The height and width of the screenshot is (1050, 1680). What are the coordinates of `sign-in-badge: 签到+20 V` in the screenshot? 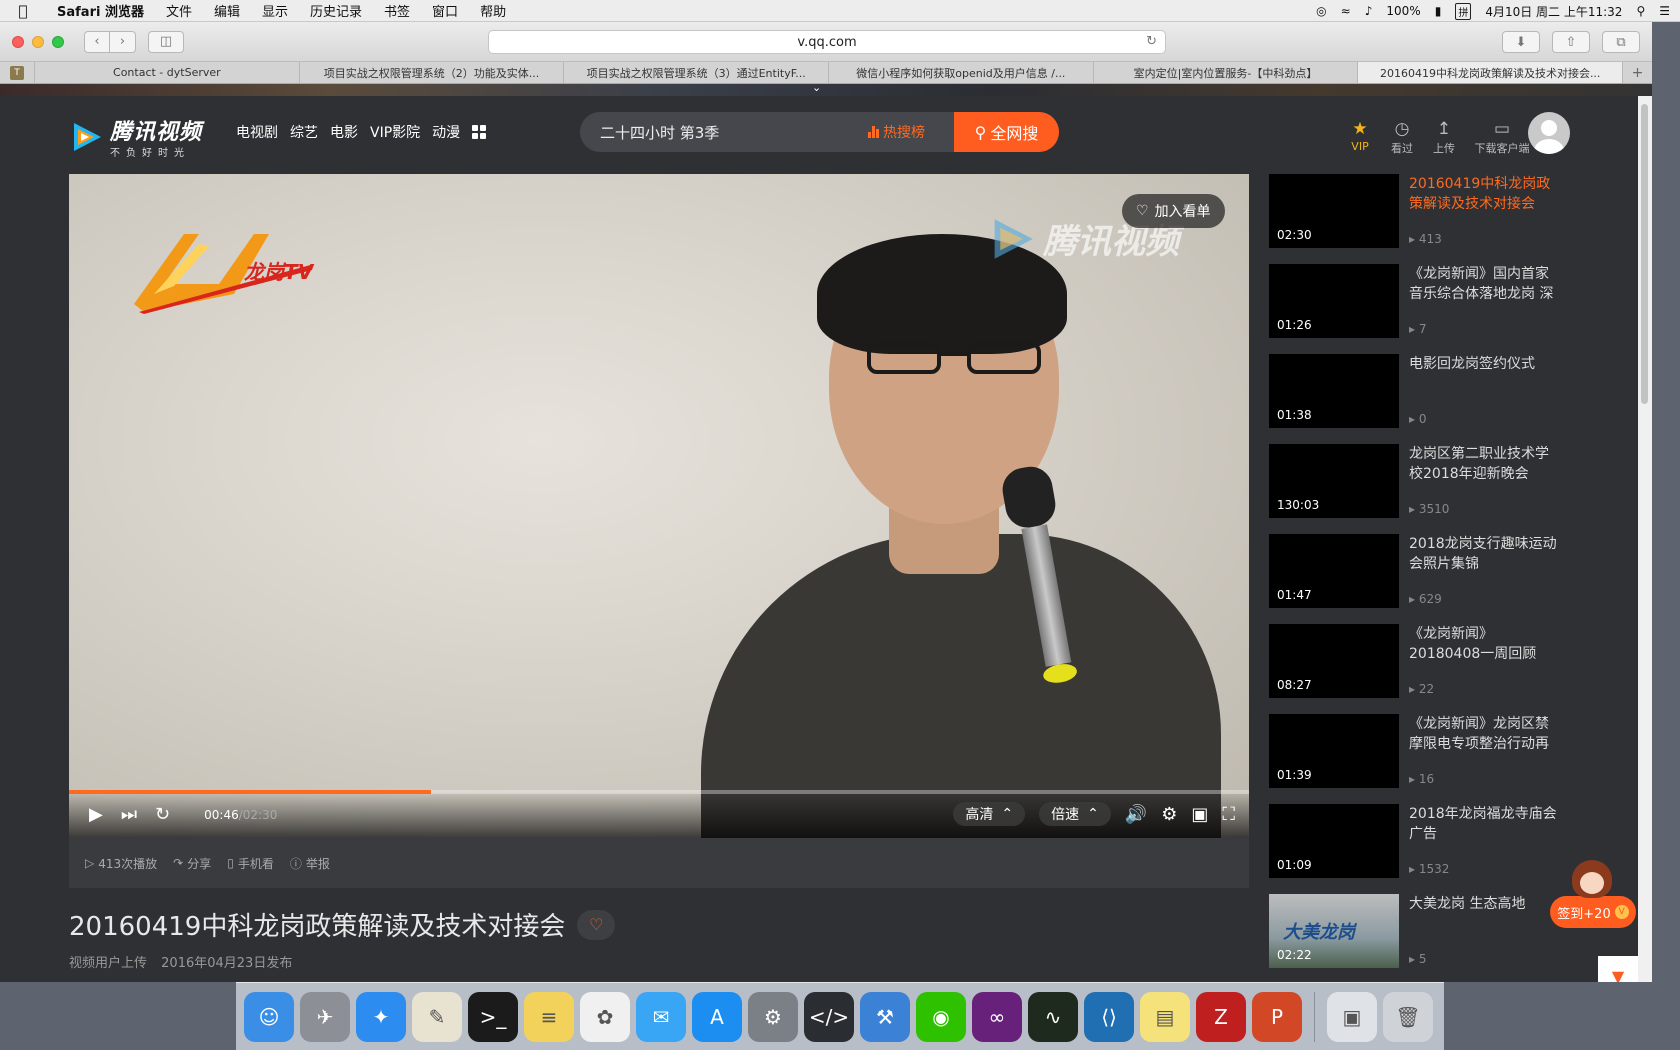 It's located at (1593, 894).